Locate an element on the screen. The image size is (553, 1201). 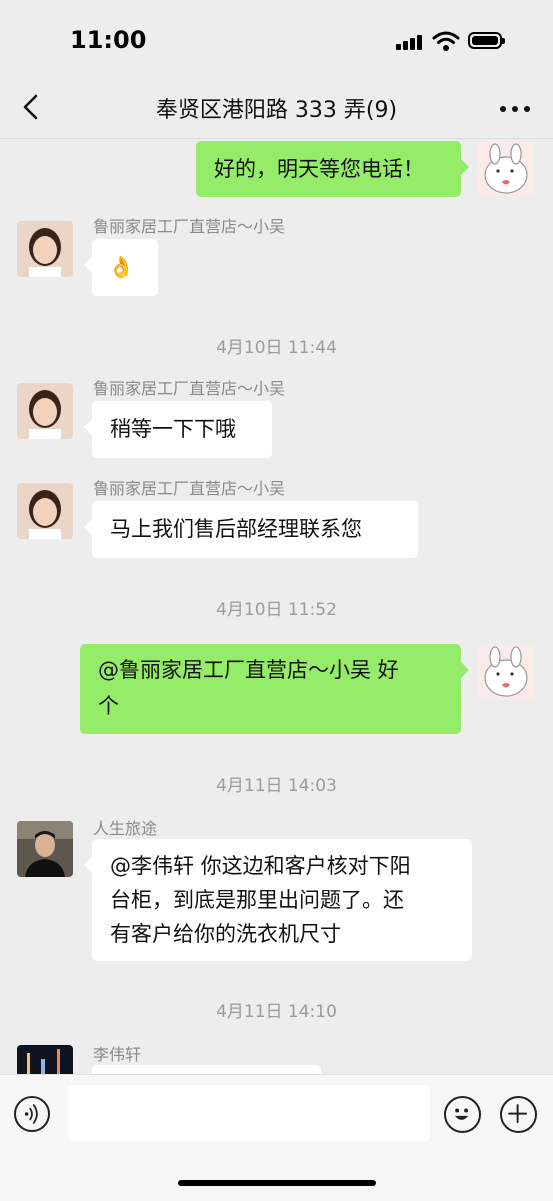
sender-name: 人生旅途 is located at coordinates (125, 828).